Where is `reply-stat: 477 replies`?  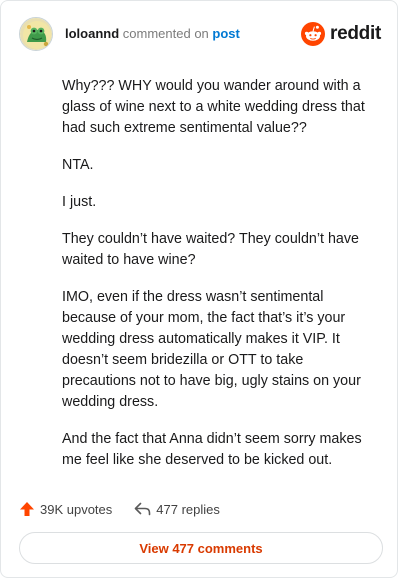 reply-stat: 477 replies is located at coordinates (177, 509).